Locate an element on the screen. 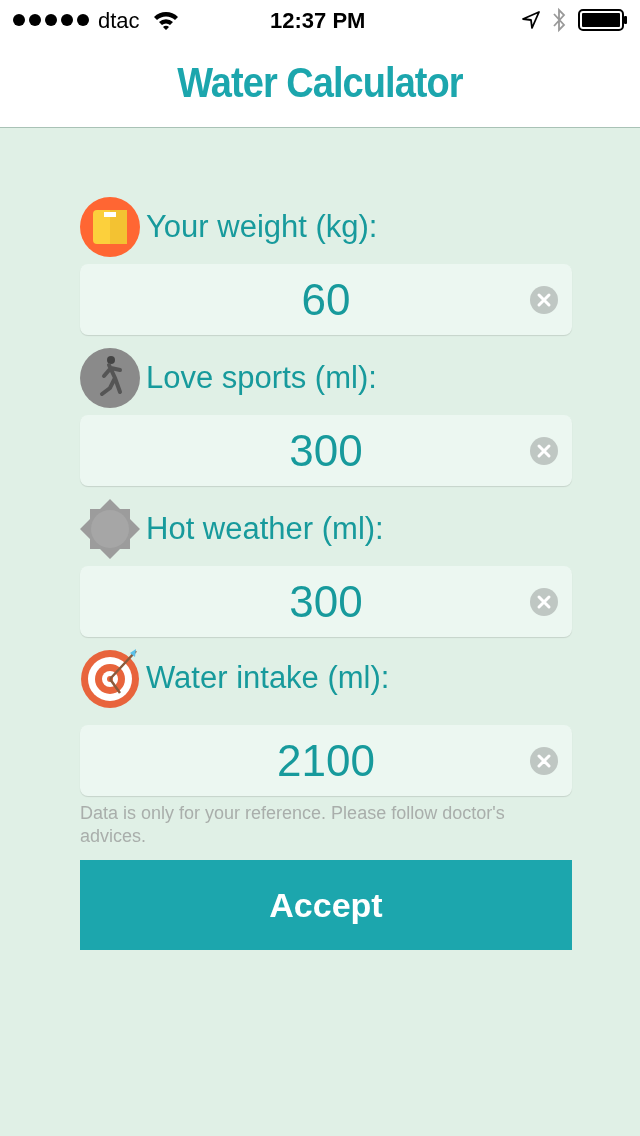  runner-icon is located at coordinates (110, 378).